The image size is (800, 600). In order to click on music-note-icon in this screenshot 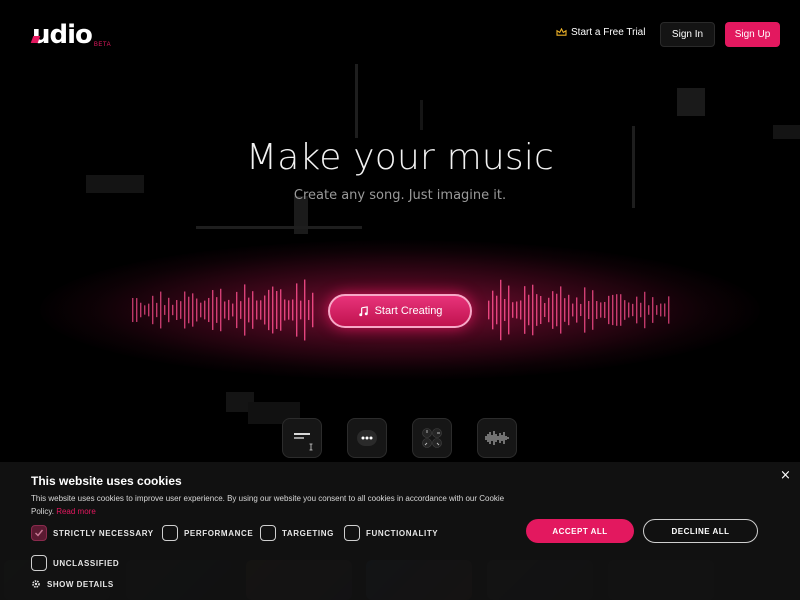, I will do `click(363, 310)`.